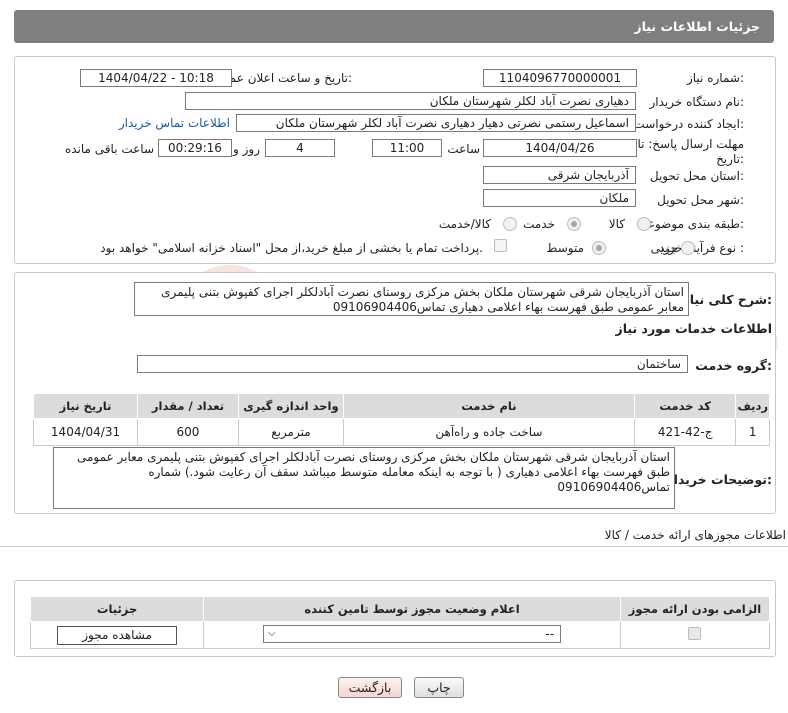 Image resolution: width=788 pixels, height=713 pixels. I want to click on province-field: آذربایجان شرقی, so click(559, 175).